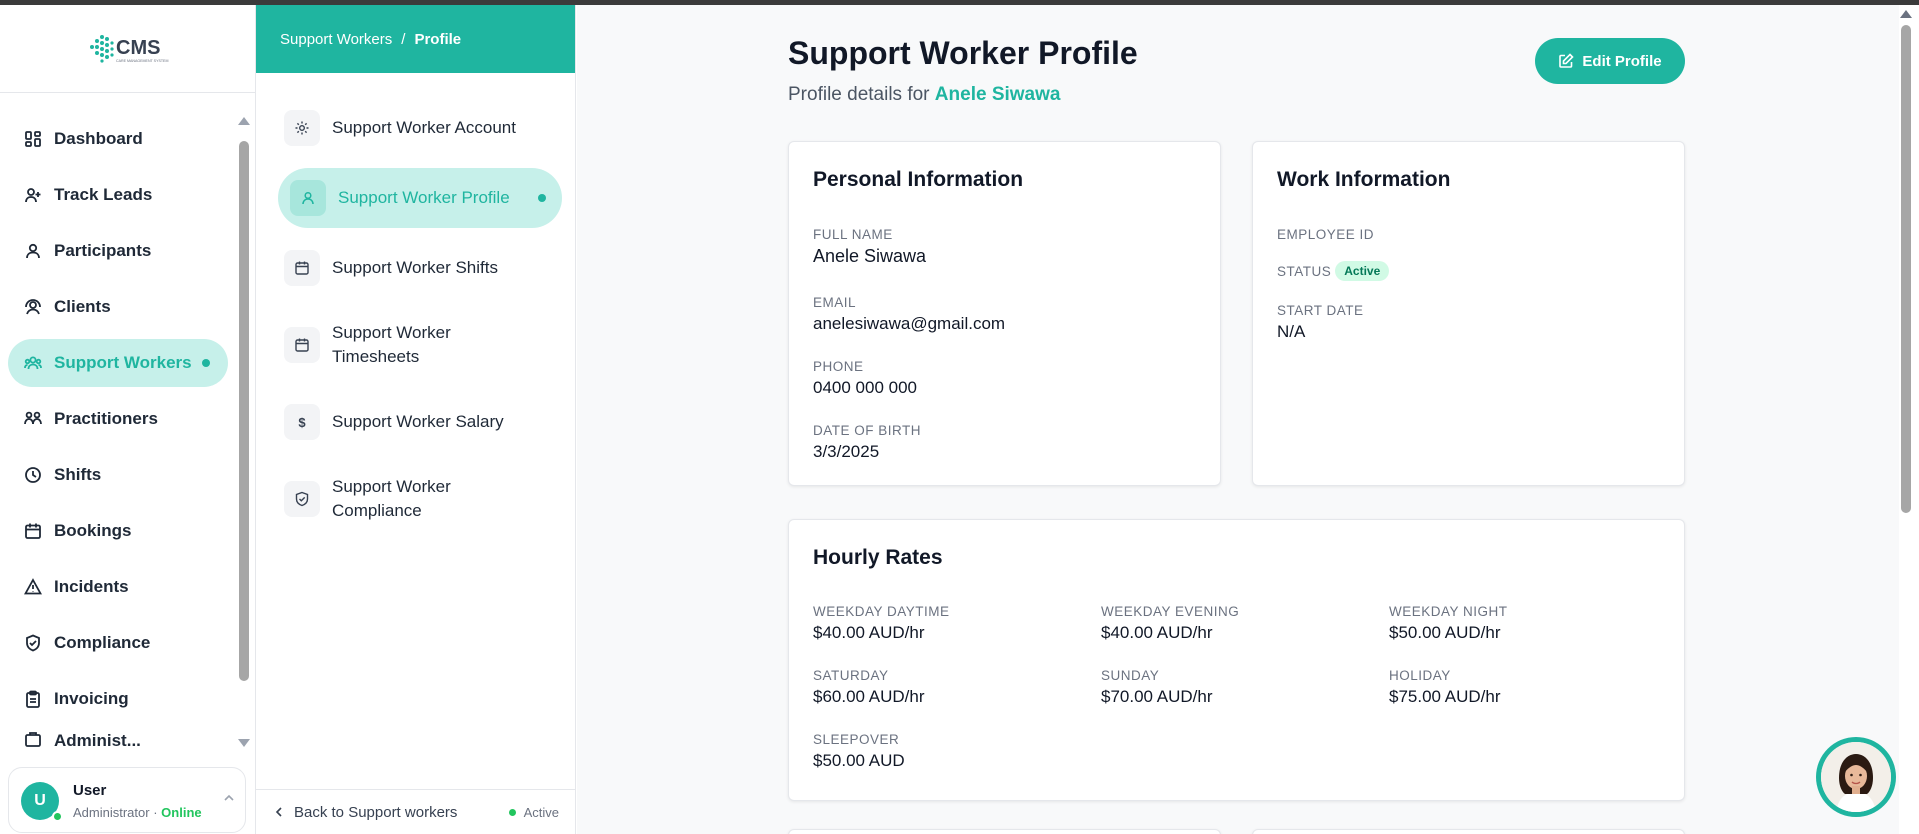 Image resolution: width=1919 pixels, height=834 pixels. What do you see at coordinates (417, 128) in the screenshot?
I see `subnav-item-account: Support Worker Account` at bounding box center [417, 128].